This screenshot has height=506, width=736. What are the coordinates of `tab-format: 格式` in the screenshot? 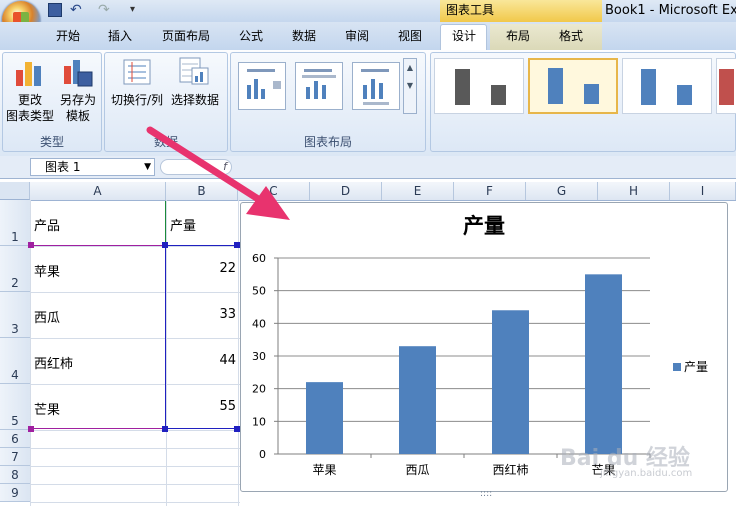 It's located at (571, 36).